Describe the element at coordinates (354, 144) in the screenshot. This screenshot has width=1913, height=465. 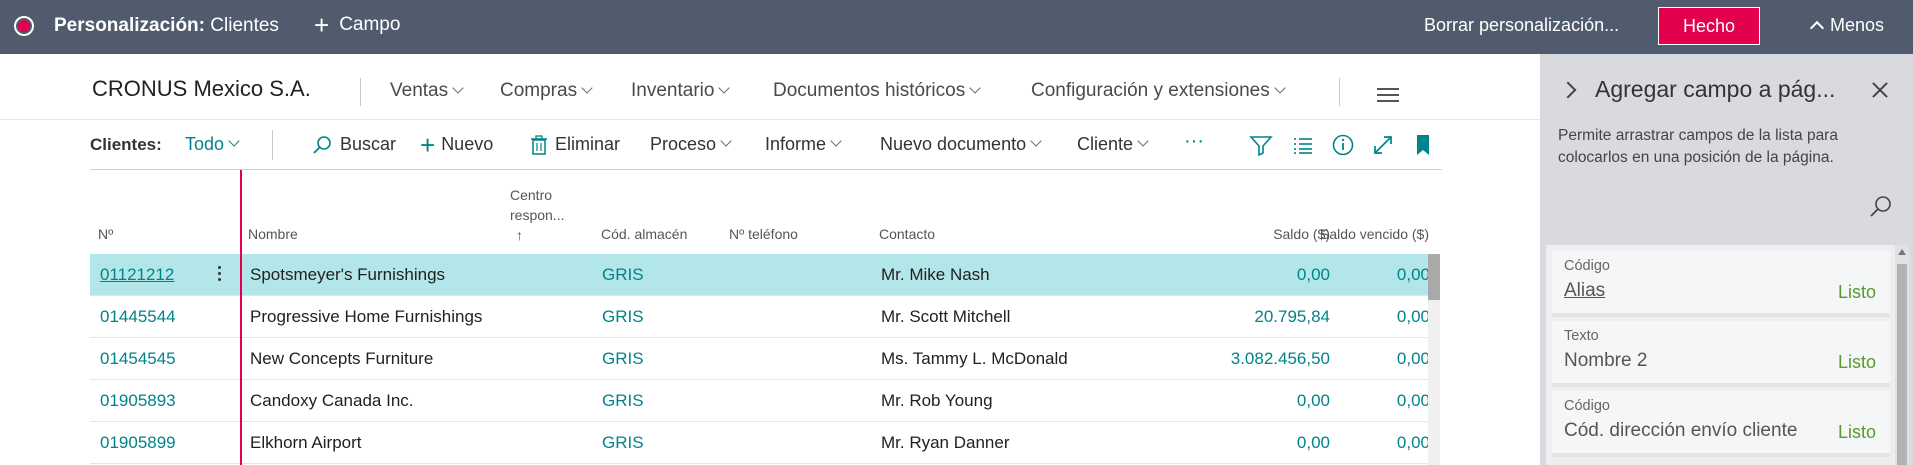
I see `search-button: Buscar` at that location.